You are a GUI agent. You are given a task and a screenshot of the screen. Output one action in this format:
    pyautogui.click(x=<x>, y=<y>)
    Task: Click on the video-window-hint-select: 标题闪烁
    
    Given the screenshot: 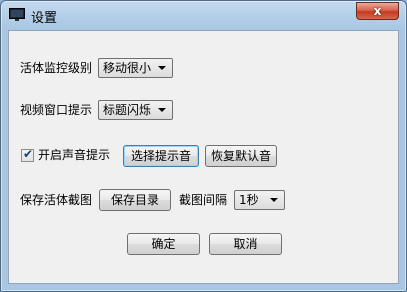 What is the action you would take?
    pyautogui.click(x=135, y=110)
    